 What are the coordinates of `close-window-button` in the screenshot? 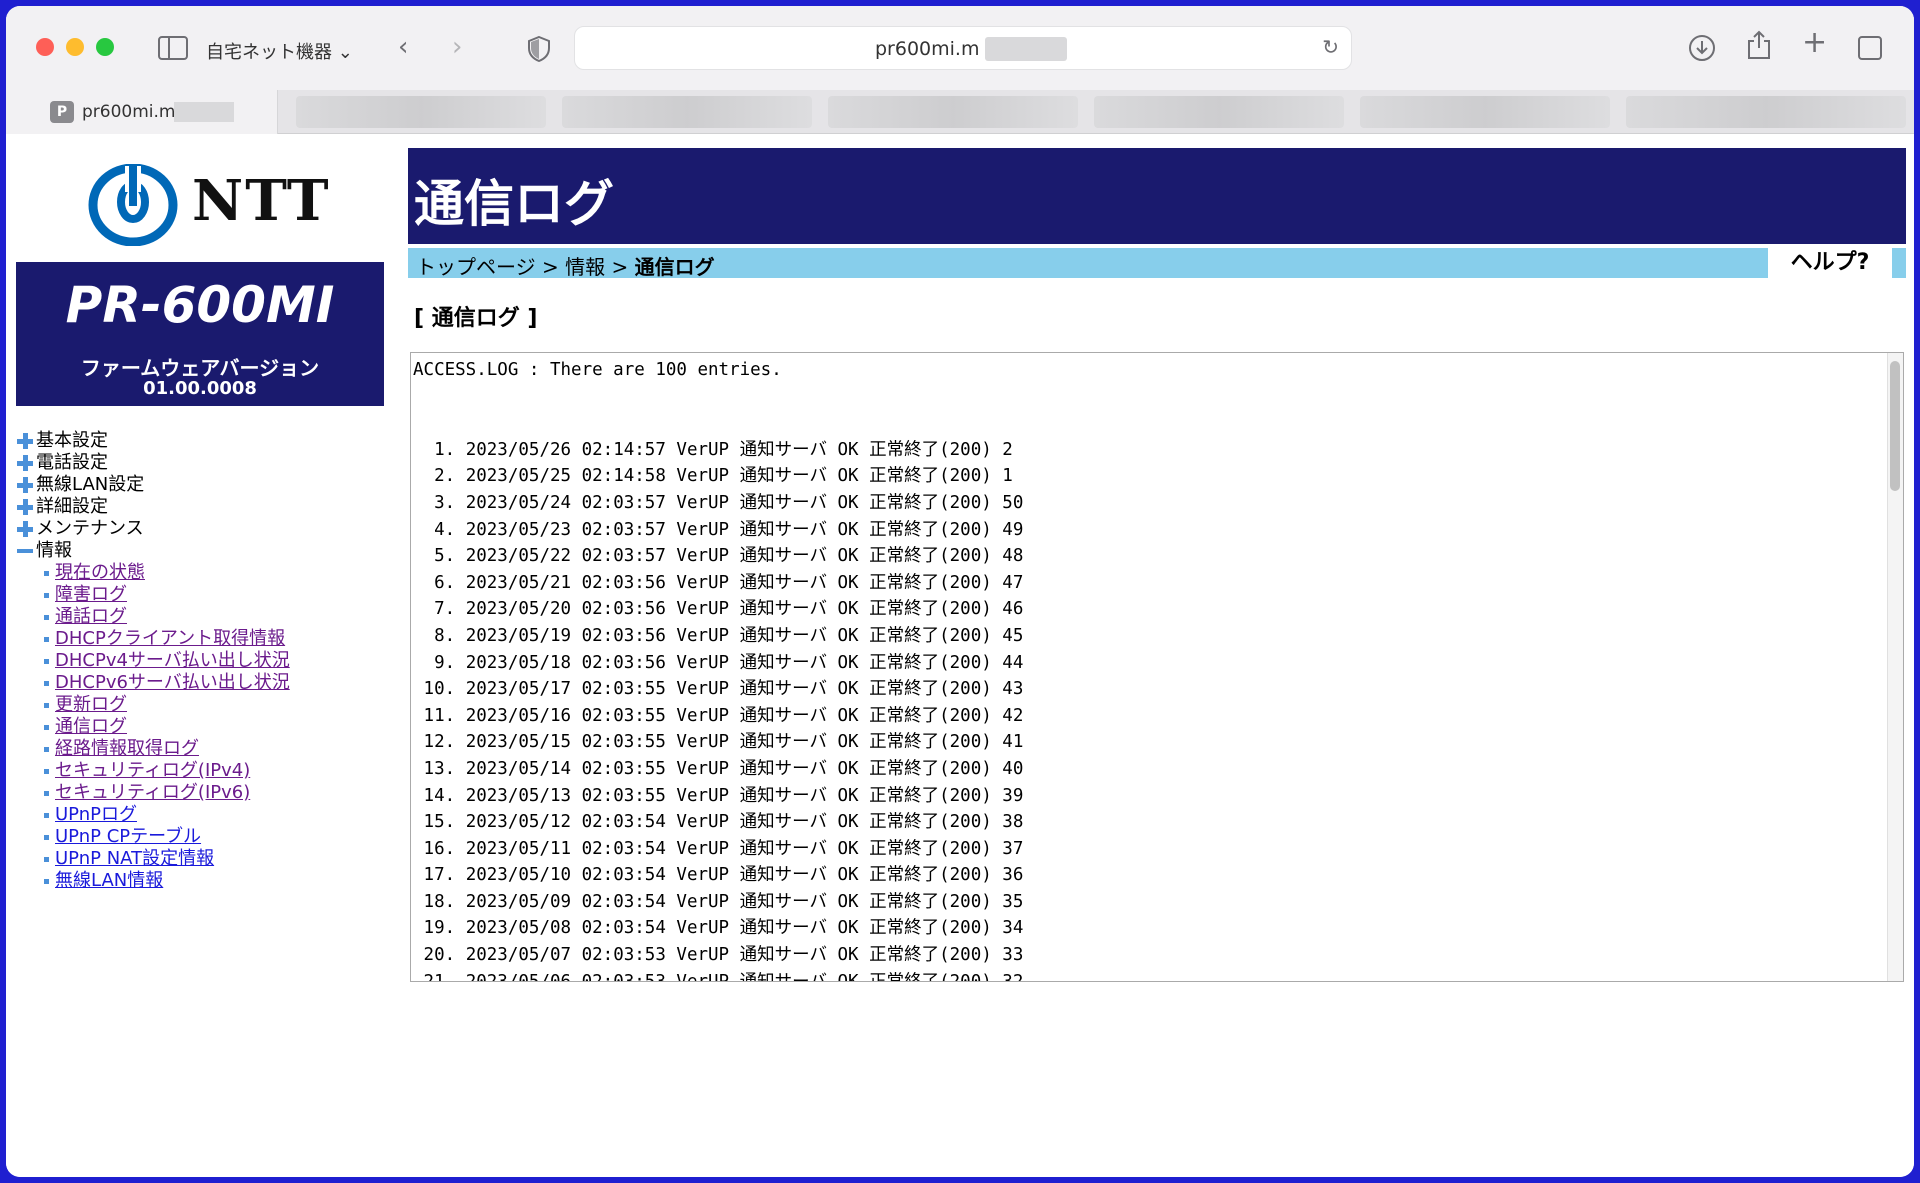 It's located at (45, 47).